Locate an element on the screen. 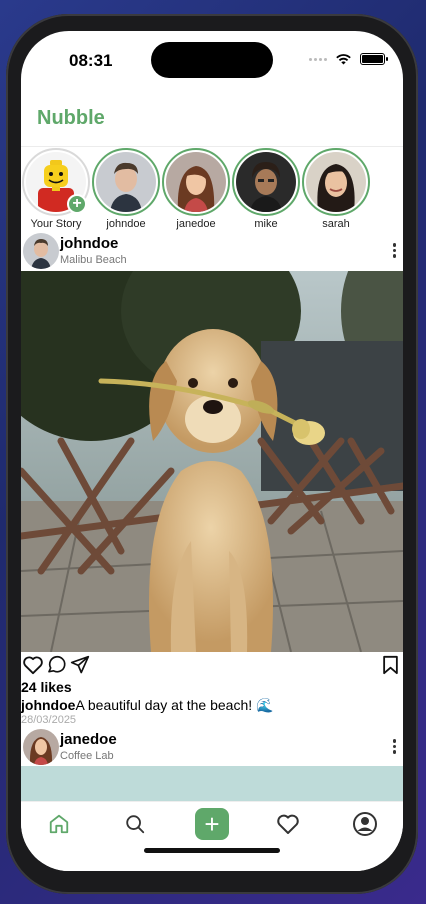 The image size is (426, 904). search-icon is located at coordinates (135, 824).